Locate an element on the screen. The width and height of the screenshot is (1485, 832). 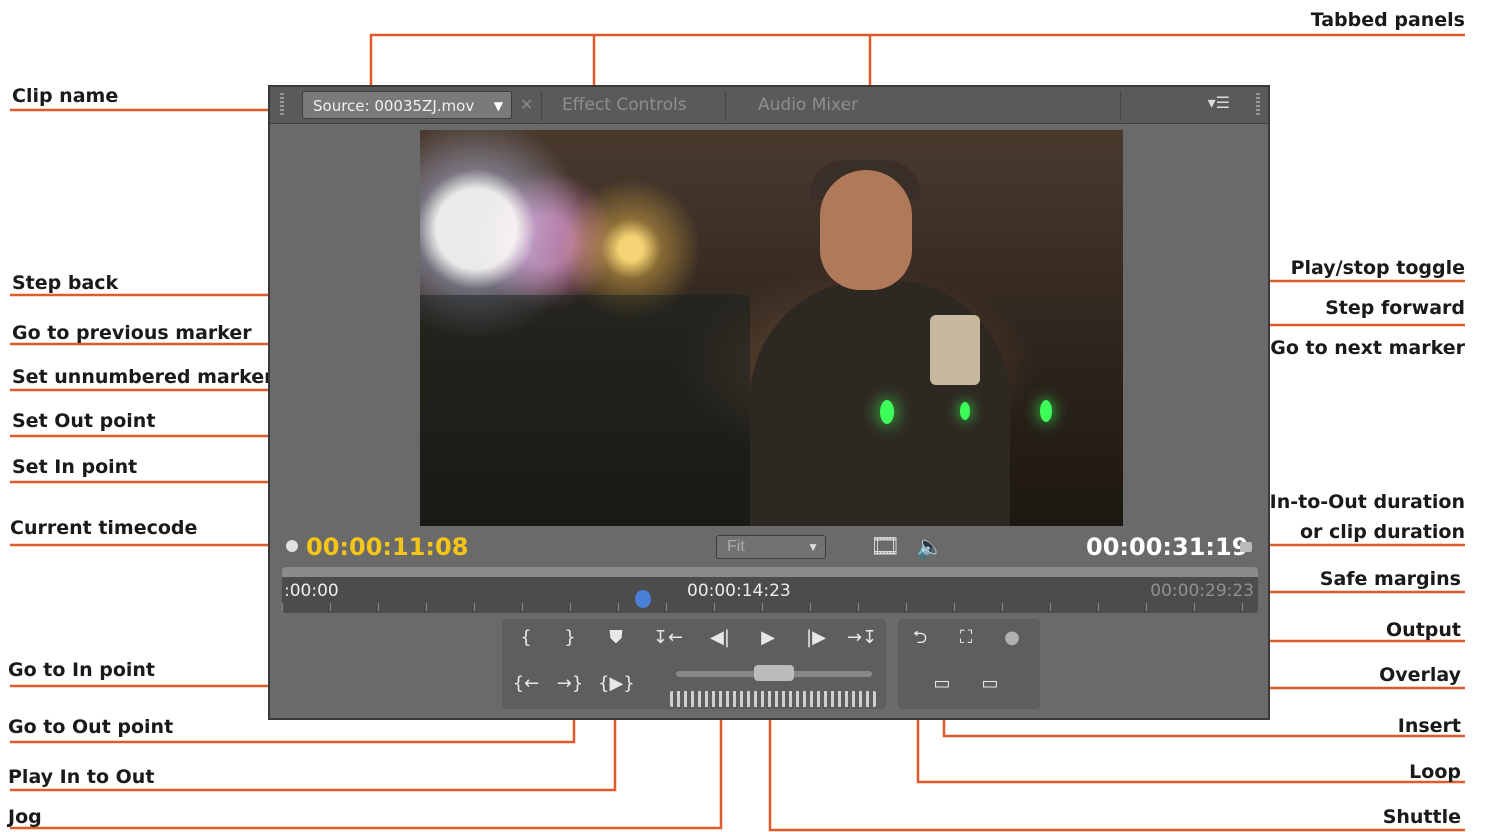
callout-step-back: Step back is located at coordinates (65, 283).